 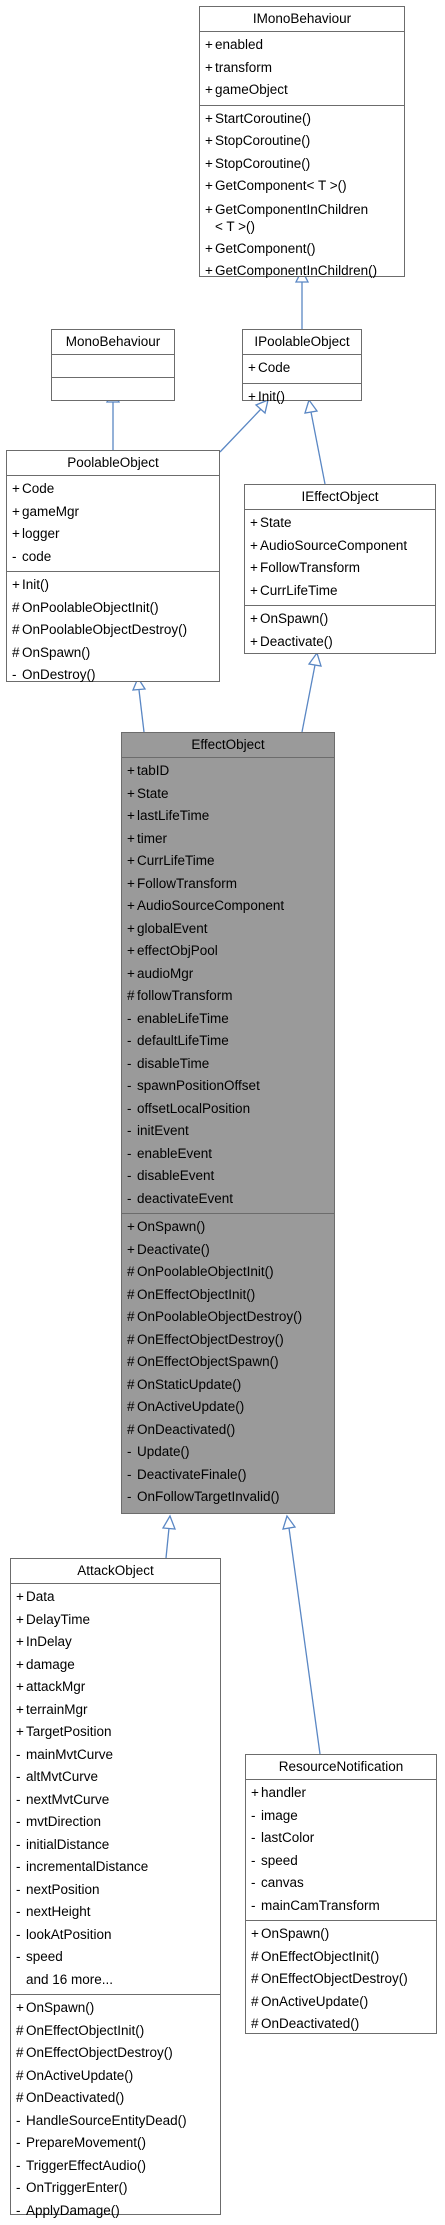 What do you see at coordinates (341, 1838) in the screenshot?
I see `attribute-row: - lastColor` at bounding box center [341, 1838].